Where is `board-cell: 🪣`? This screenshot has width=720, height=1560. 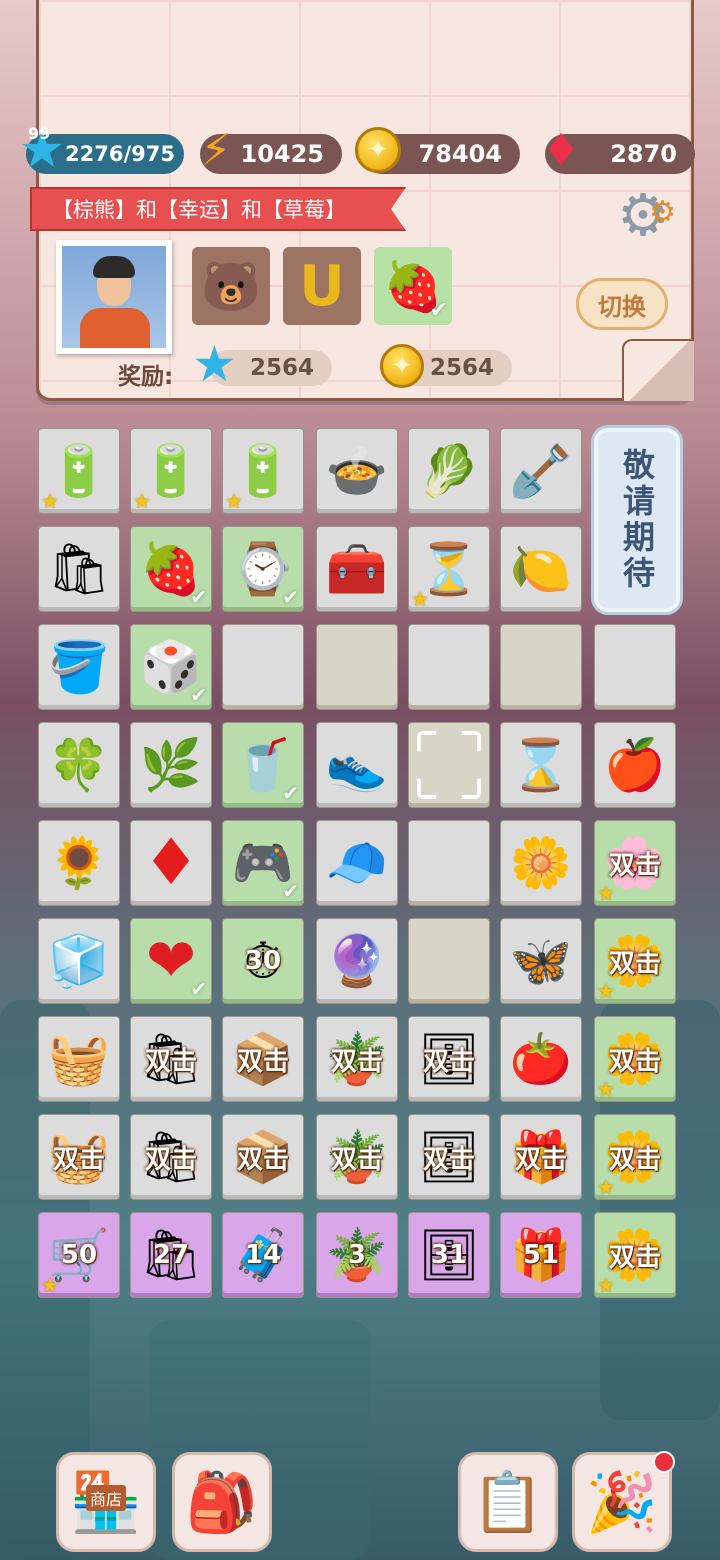 board-cell: 🪣 is located at coordinates (79, 667).